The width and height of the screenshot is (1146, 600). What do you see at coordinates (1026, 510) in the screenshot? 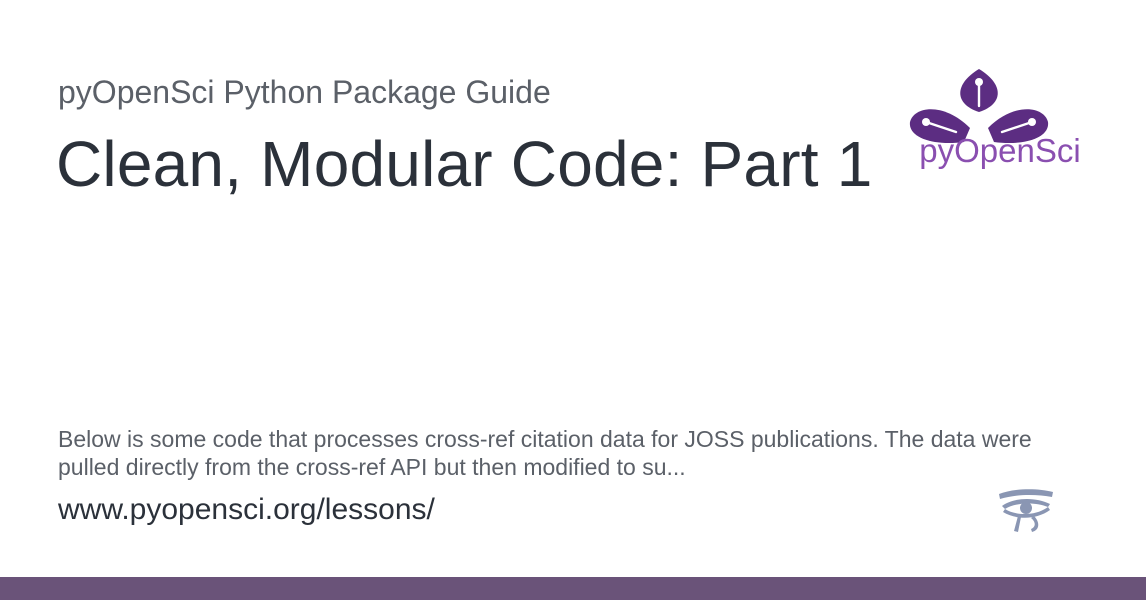
I see `eye-of-horus-icon` at bounding box center [1026, 510].